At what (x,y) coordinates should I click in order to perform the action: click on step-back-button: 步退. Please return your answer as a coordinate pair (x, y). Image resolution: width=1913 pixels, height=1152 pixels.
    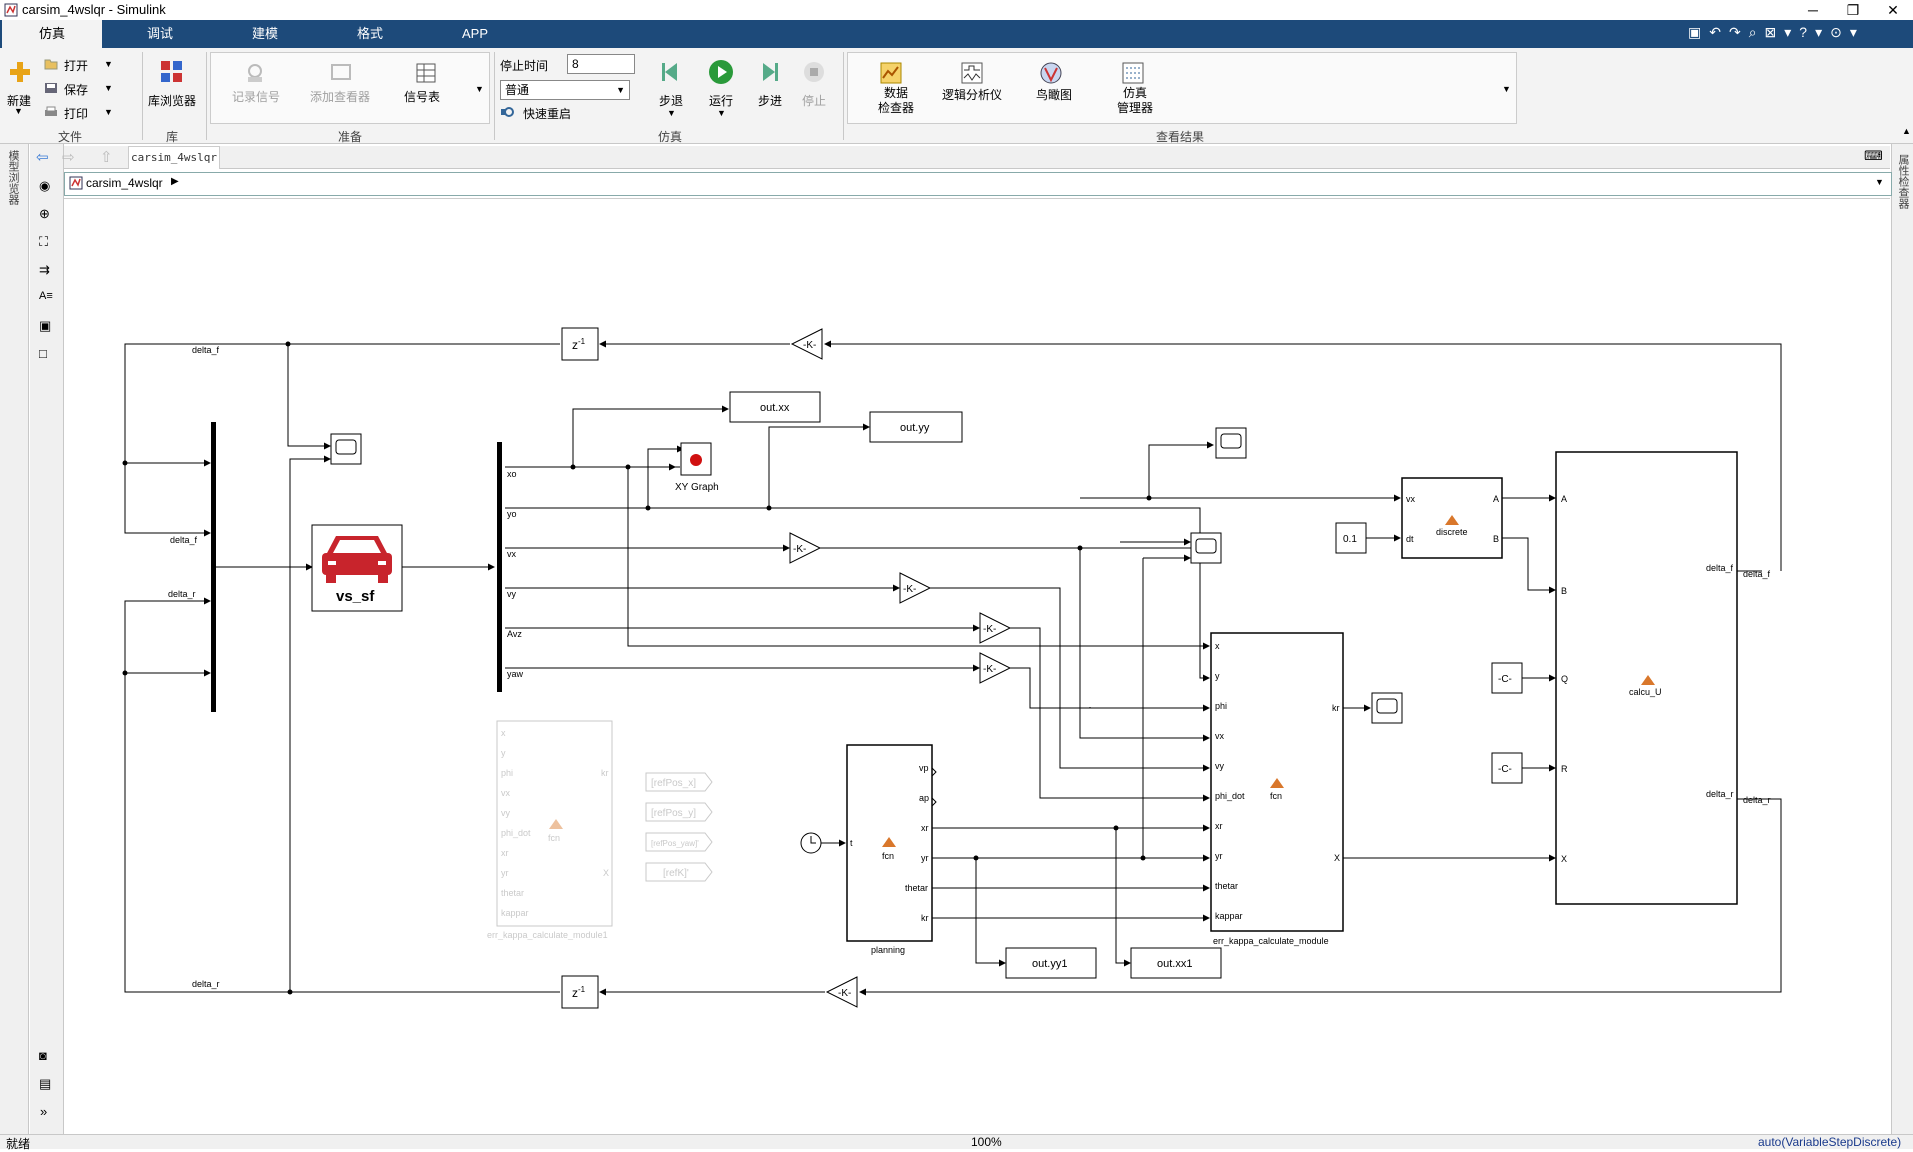
    Looking at the image, I should click on (671, 100).